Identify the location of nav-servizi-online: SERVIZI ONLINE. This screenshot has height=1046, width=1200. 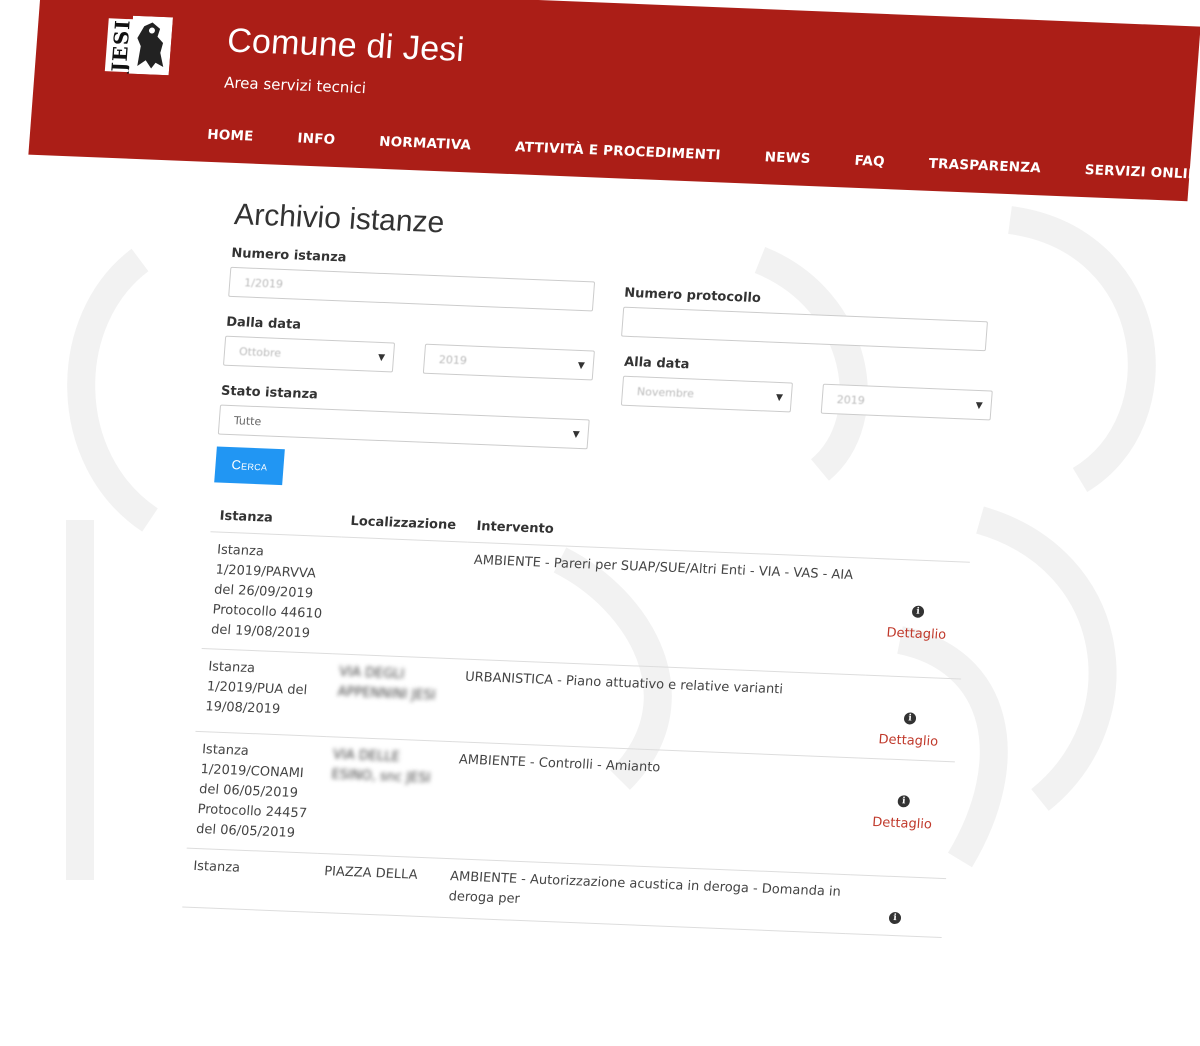
(1131, 172).